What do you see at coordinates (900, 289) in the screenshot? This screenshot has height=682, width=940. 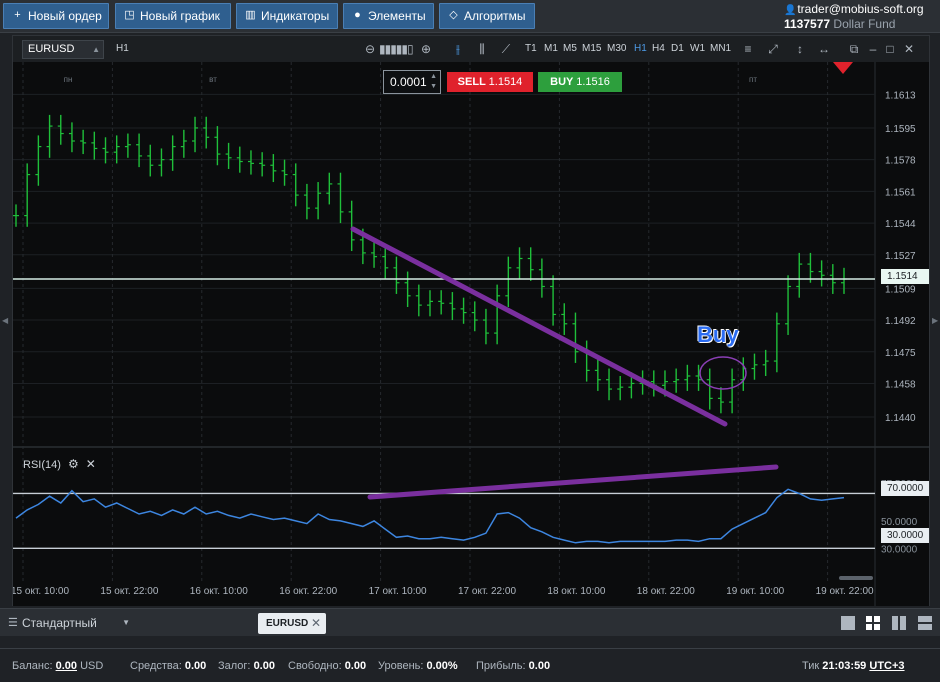 I see `price-tick-label: 1.1509` at bounding box center [900, 289].